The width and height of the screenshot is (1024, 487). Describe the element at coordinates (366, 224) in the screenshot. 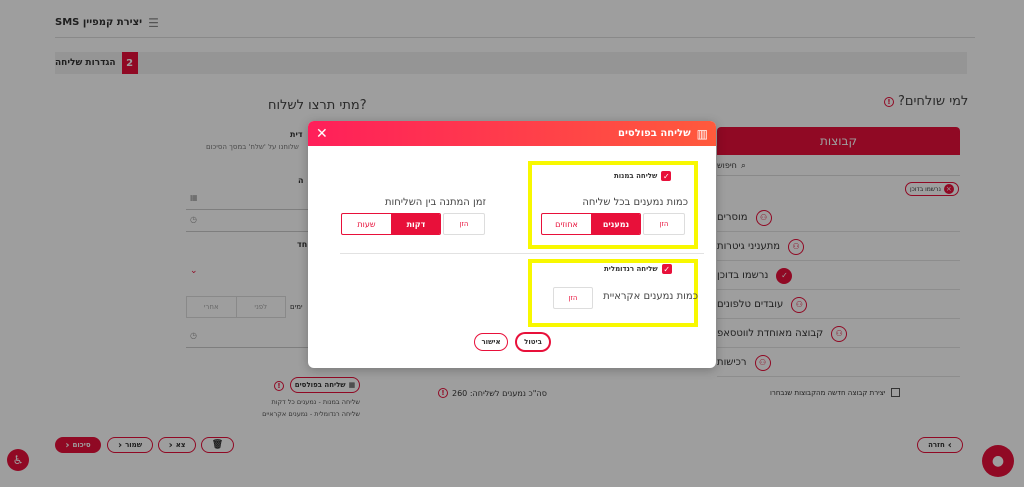

I see `unit-hours-option: שעות` at that location.